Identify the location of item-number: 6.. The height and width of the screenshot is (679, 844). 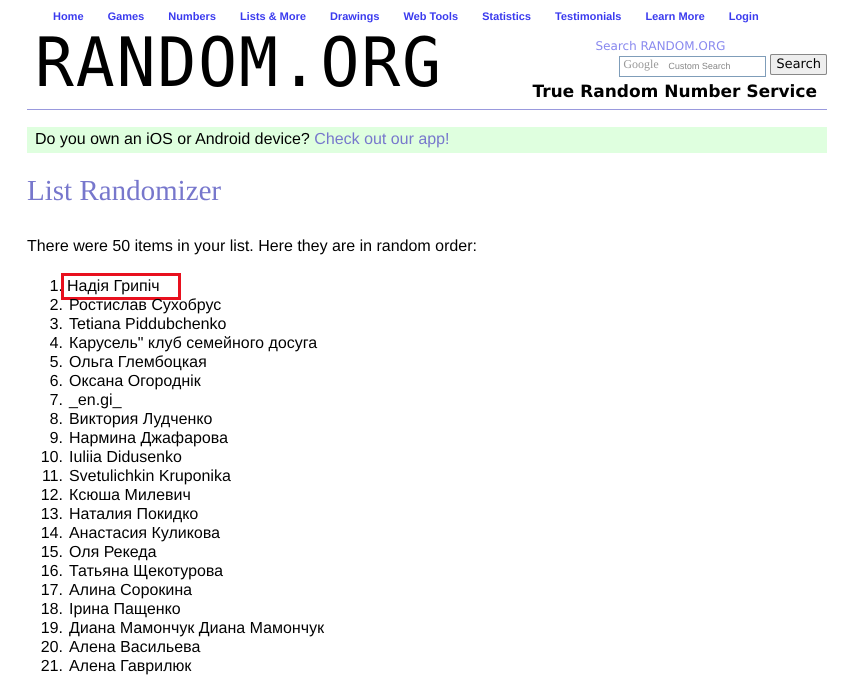
(56, 381).